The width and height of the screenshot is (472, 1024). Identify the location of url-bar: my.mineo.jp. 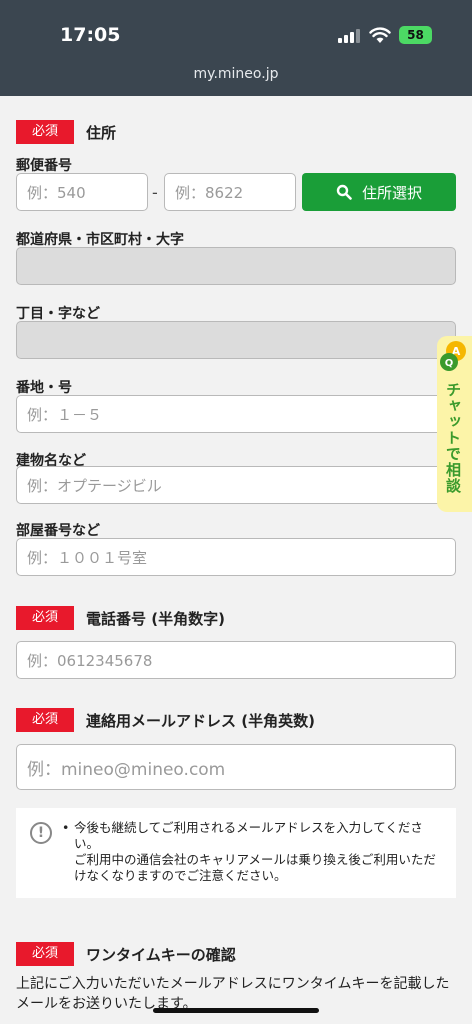
(236, 74).